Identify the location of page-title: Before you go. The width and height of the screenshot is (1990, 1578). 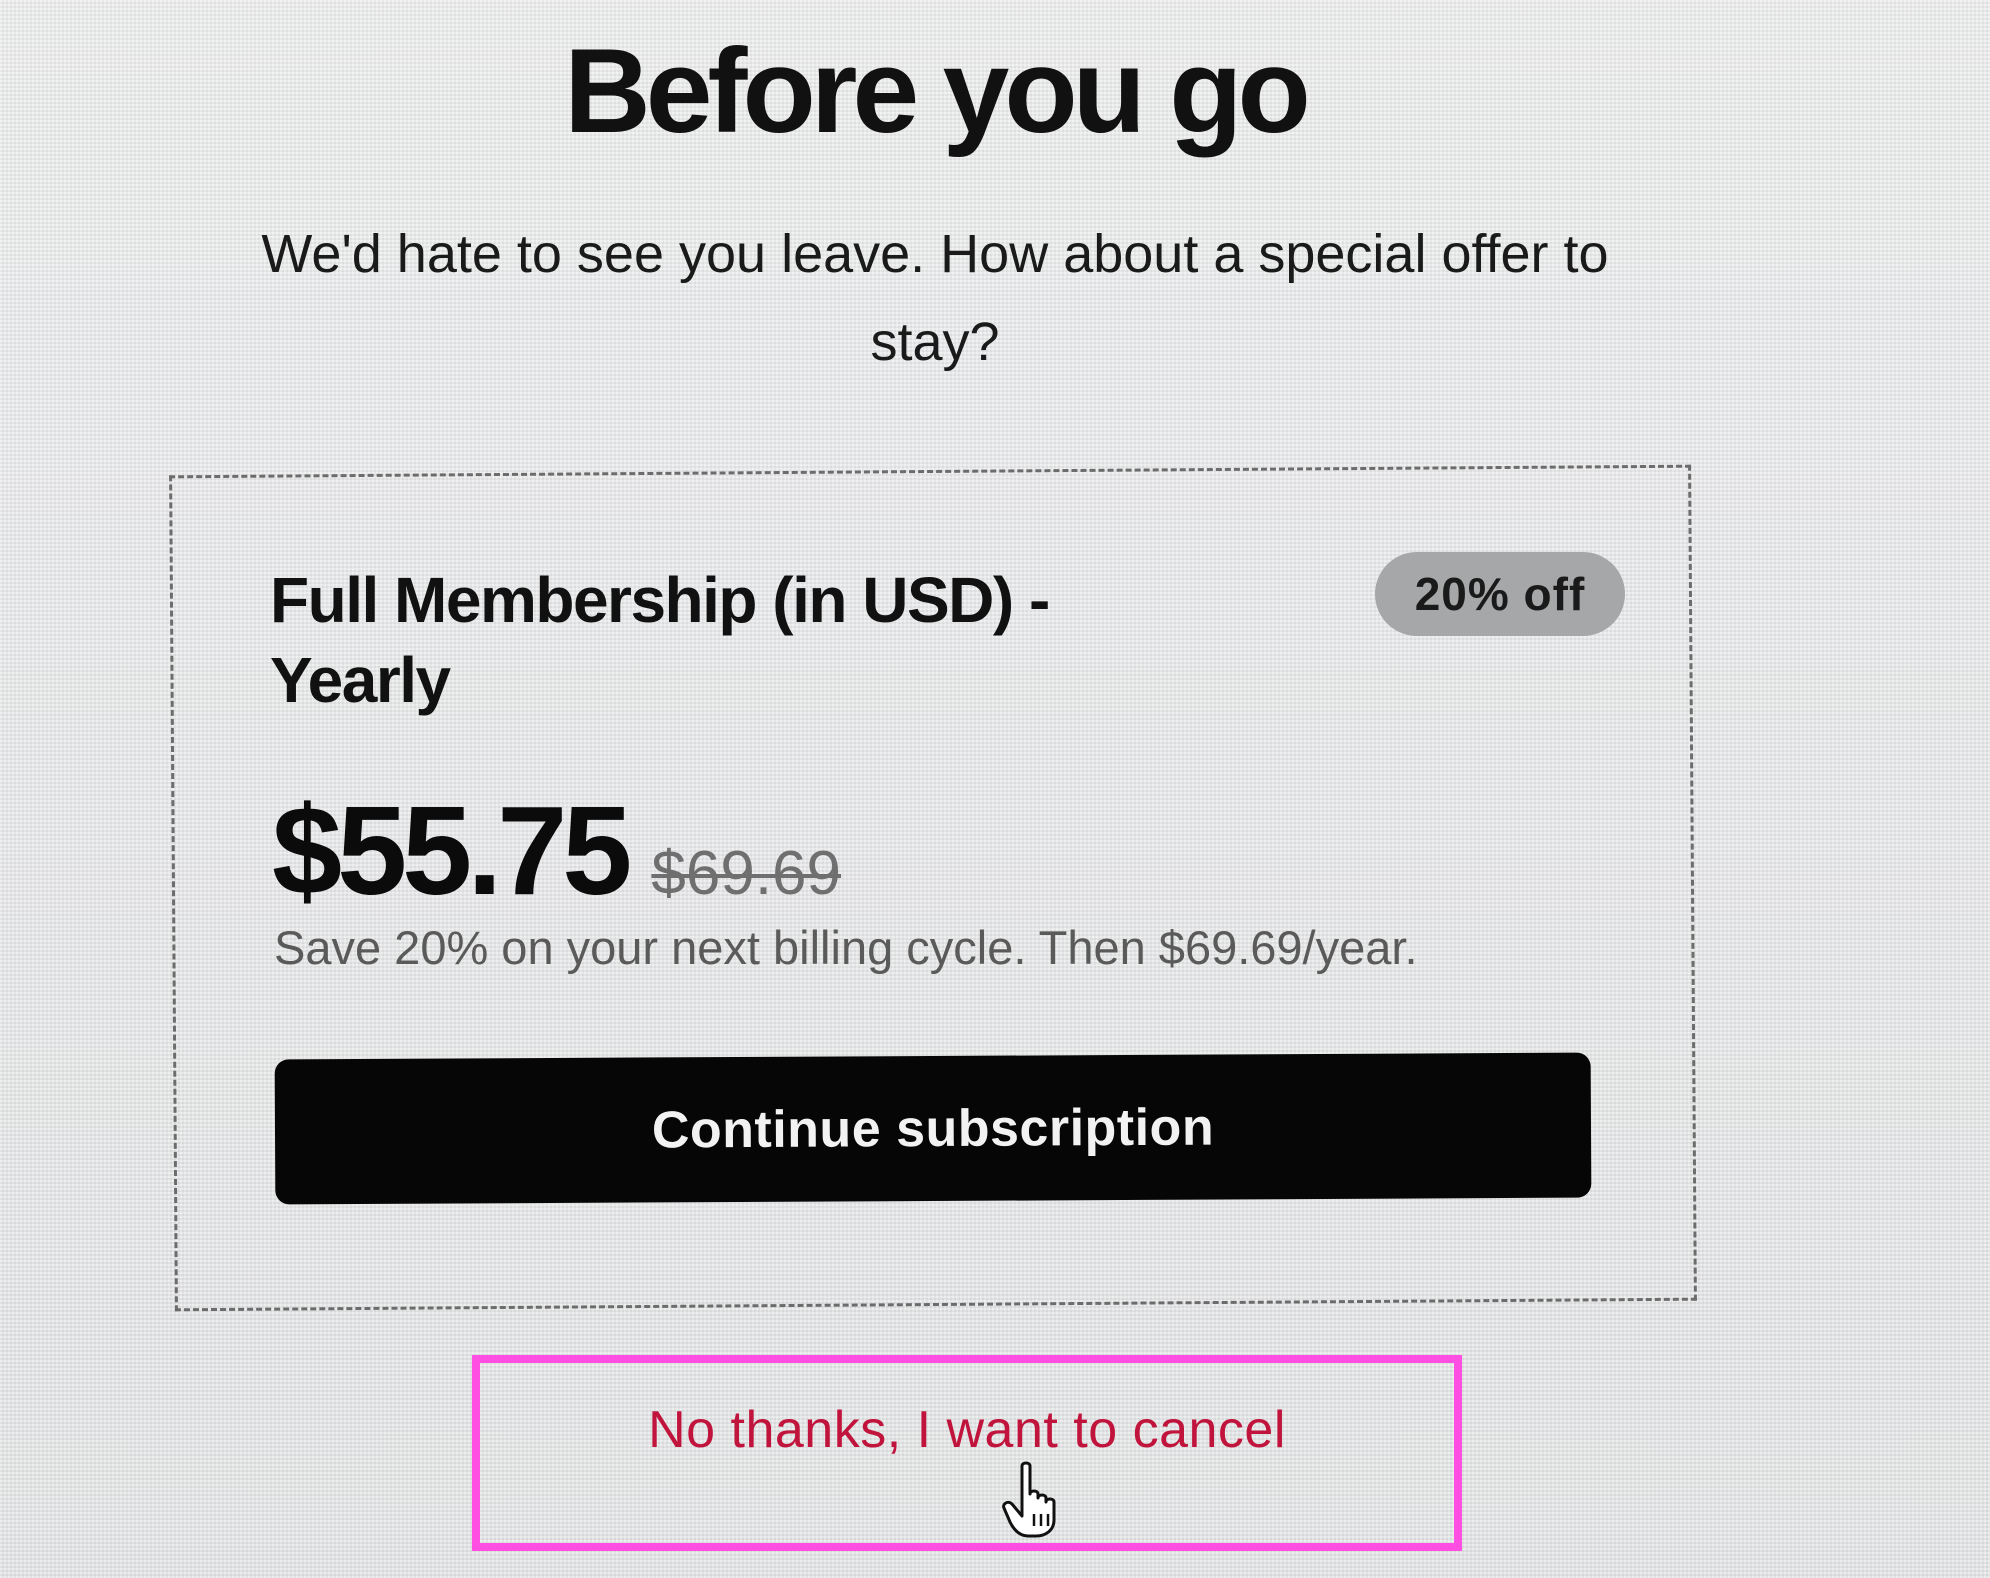
(937, 91).